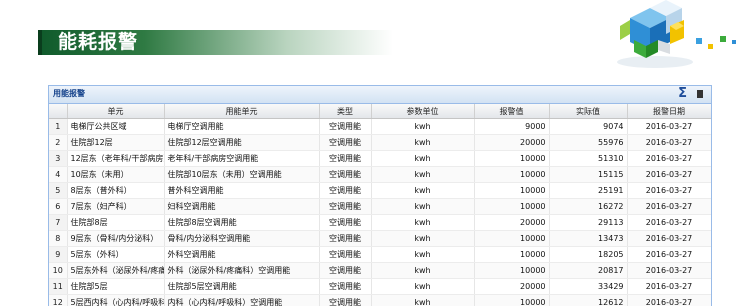 The height and width of the screenshot is (306, 750). I want to click on panel-header: 用能报警 Σ, so click(380, 95).